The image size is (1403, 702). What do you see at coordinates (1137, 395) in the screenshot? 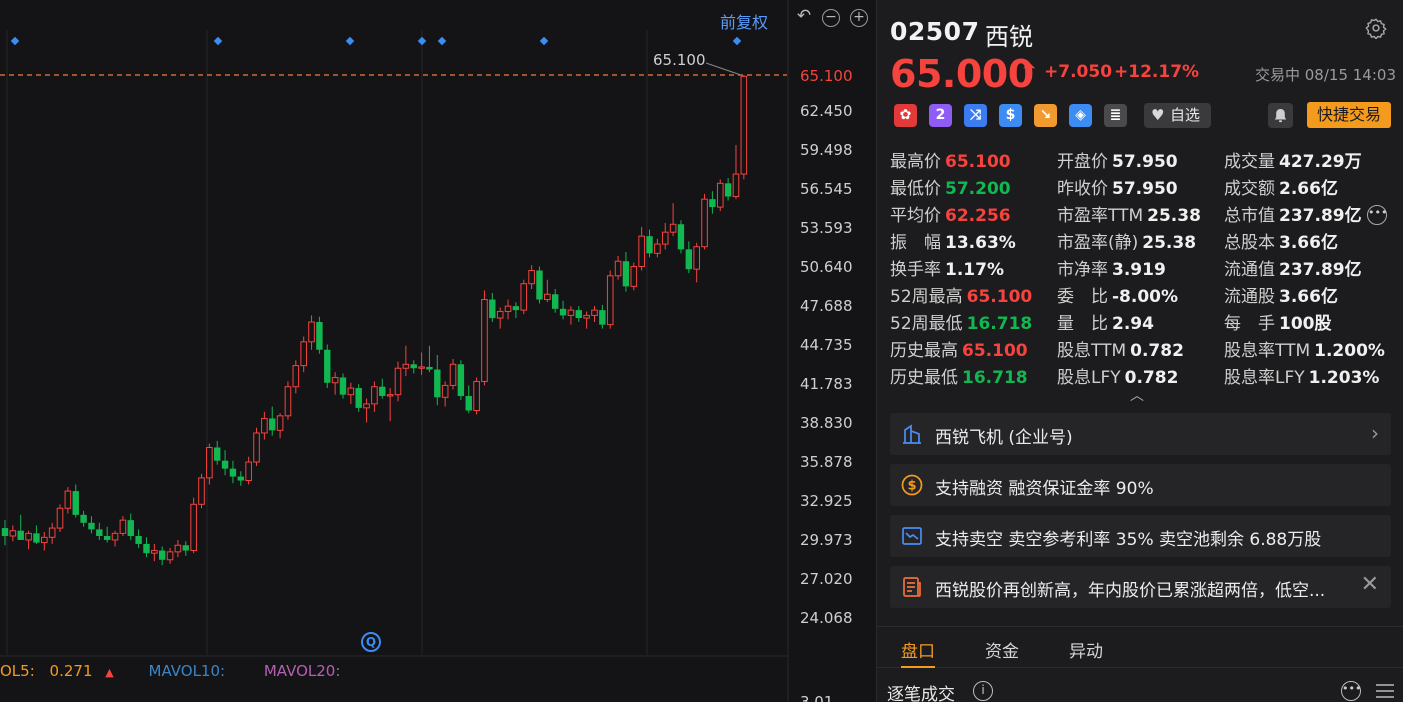
I see `chevron-up-icon: ︿` at bounding box center [1137, 395].